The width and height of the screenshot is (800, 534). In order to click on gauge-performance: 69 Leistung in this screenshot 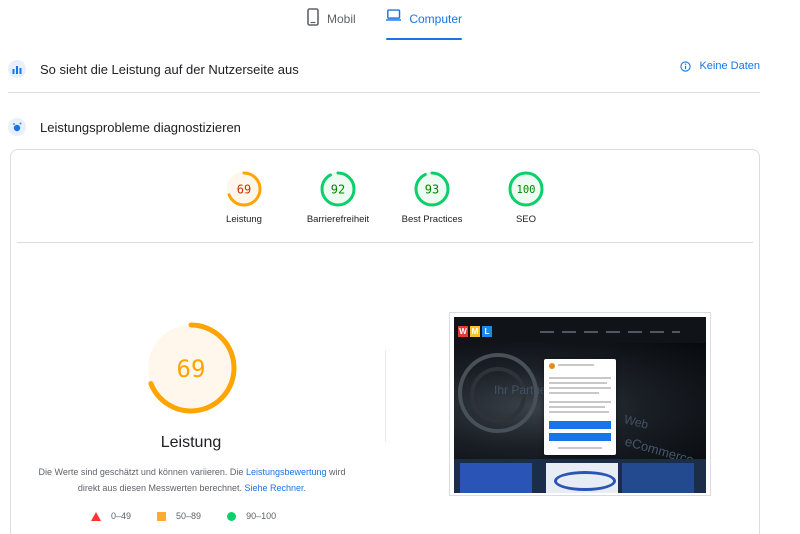, I will do `click(244, 197)`.